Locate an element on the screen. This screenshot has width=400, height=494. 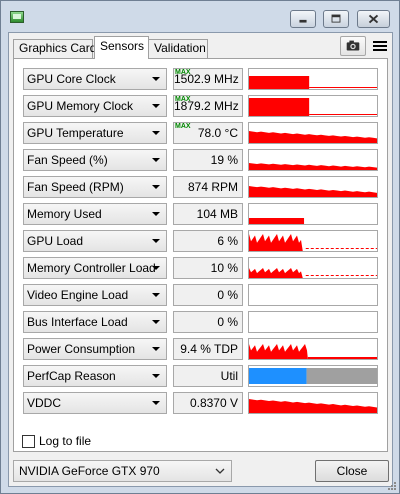
sensor-row: Memory Controller Load 10 % is located at coordinates (204, 268).